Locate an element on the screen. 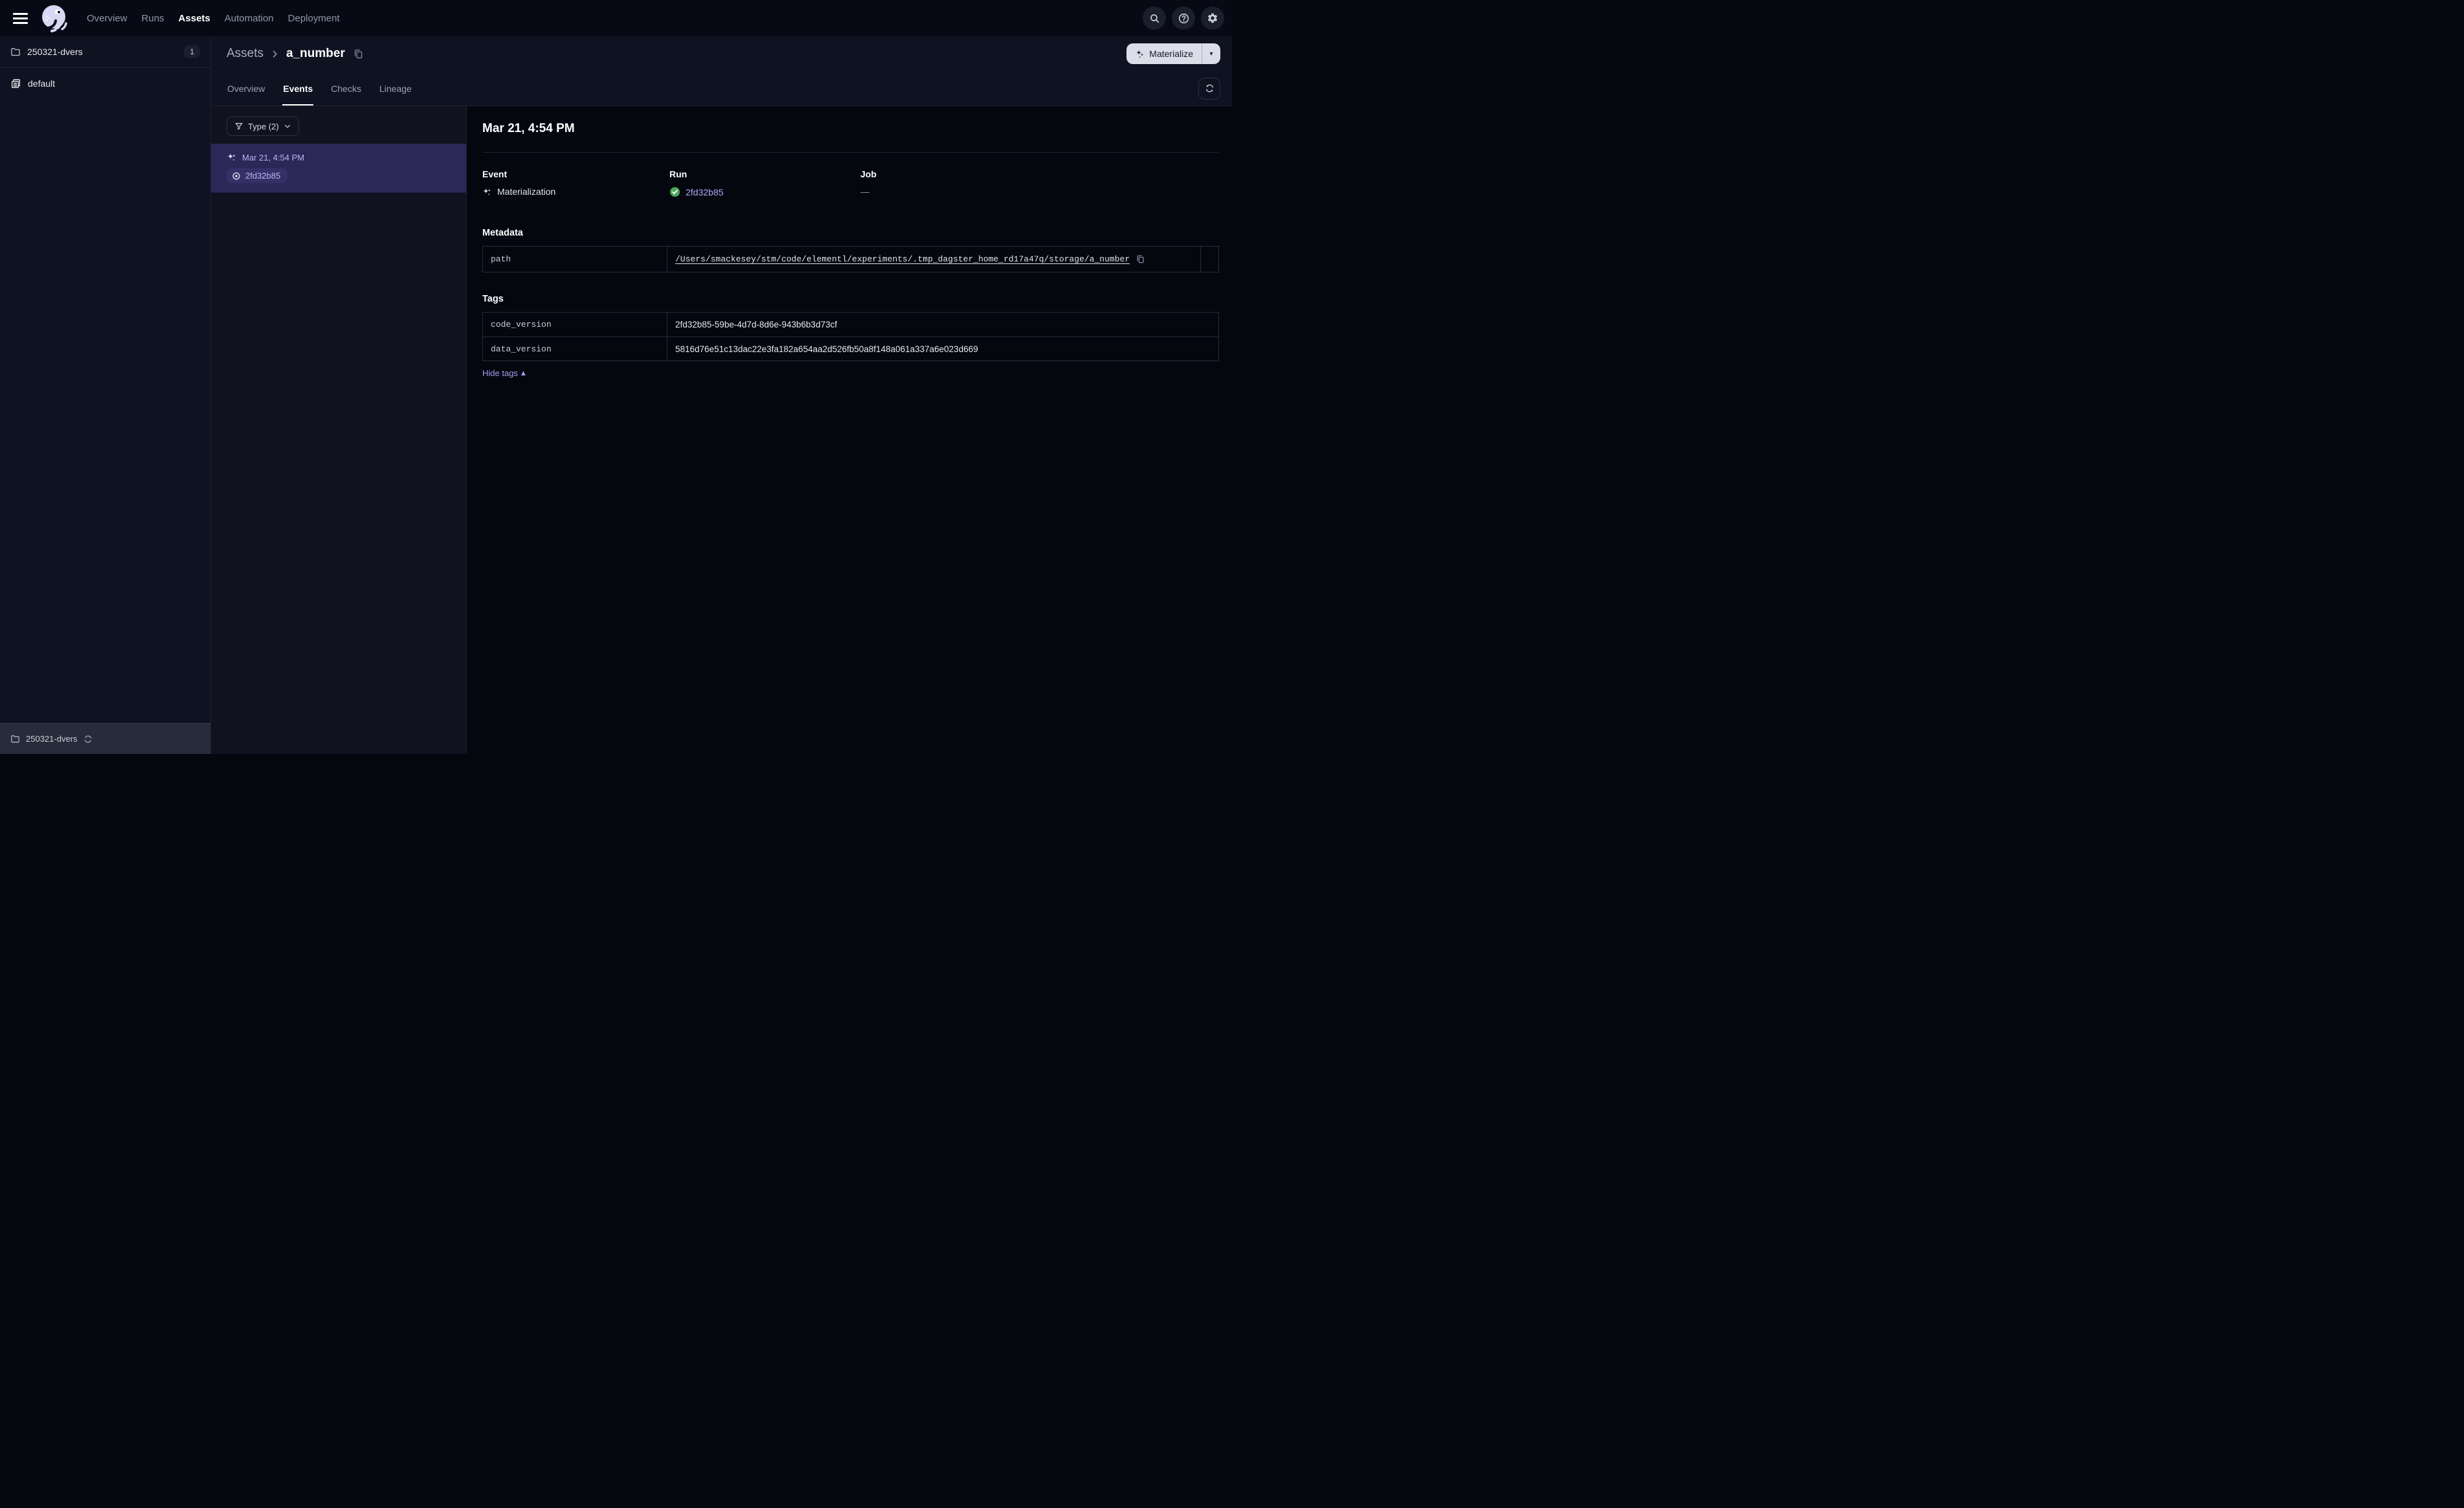 The height and width of the screenshot is (1508, 2464). metadata-heading: Metadata is located at coordinates (503, 233).